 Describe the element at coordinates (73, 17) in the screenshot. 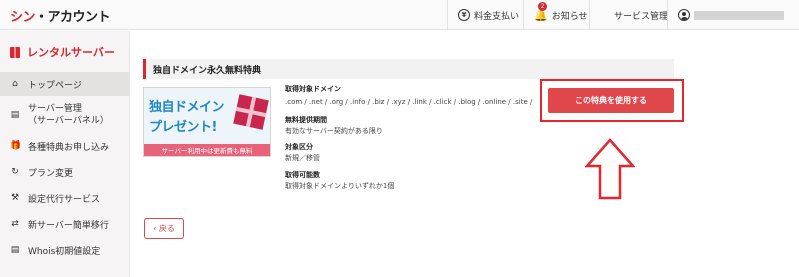

I see `logo-sub: ・アカウント` at that location.